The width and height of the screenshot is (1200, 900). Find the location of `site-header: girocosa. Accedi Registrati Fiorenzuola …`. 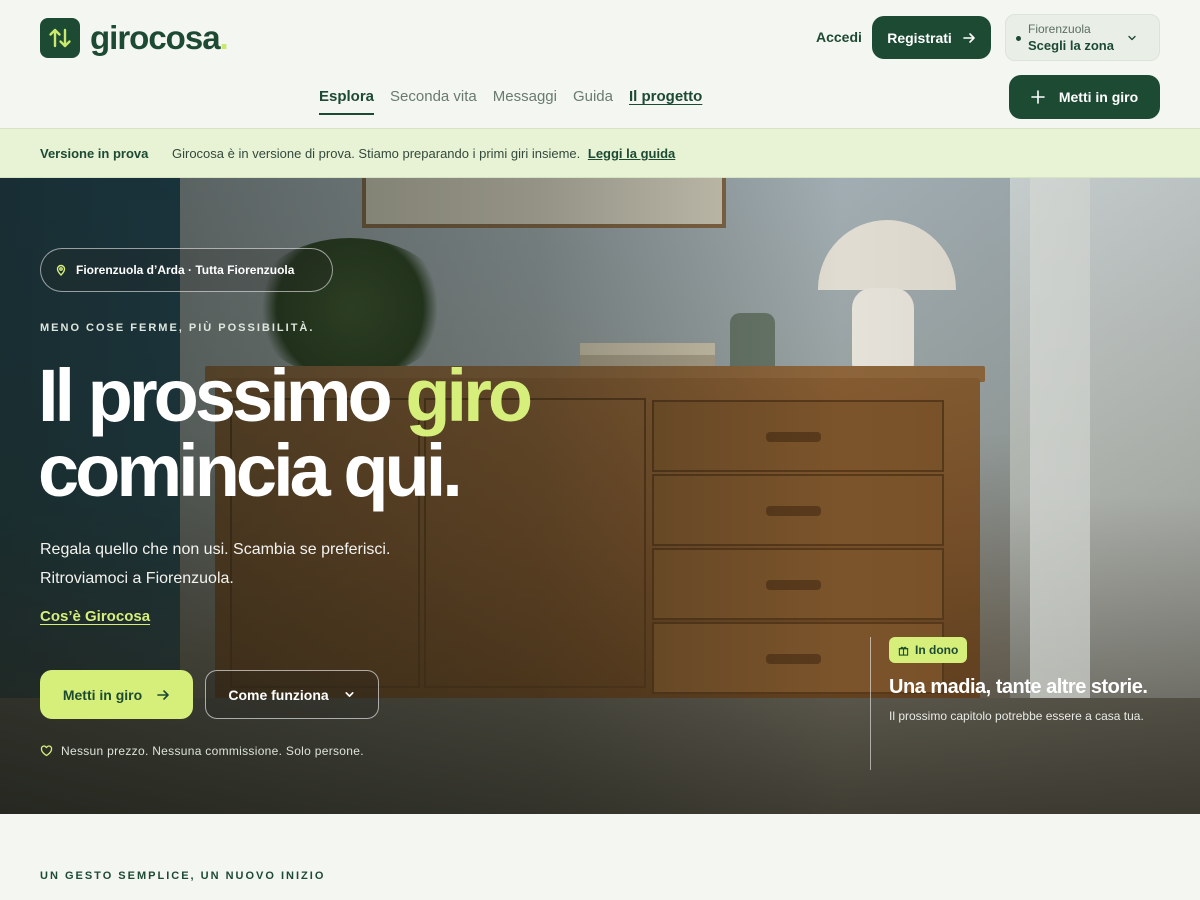

site-header: girocosa. Accedi Registrati Fiorenzuola … is located at coordinates (600, 64).